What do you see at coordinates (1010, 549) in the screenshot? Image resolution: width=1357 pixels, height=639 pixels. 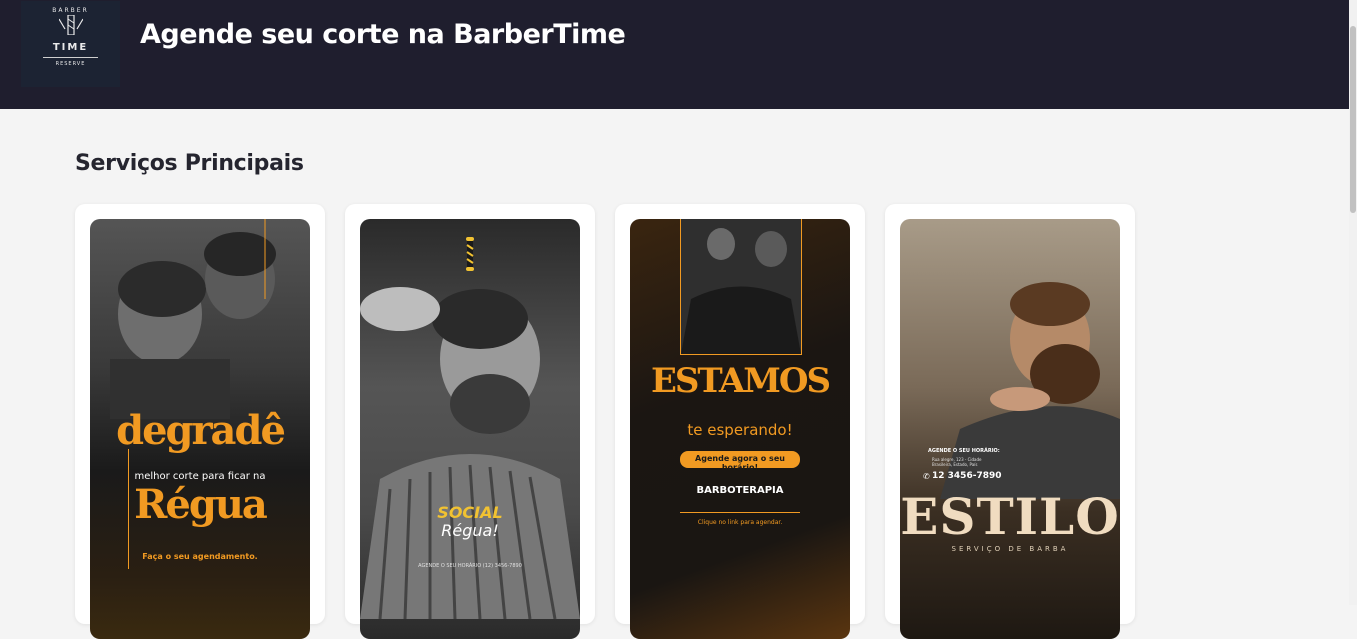 I see `poster-subline: SERVIÇO DE BARBA` at bounding box center [1010, 549].